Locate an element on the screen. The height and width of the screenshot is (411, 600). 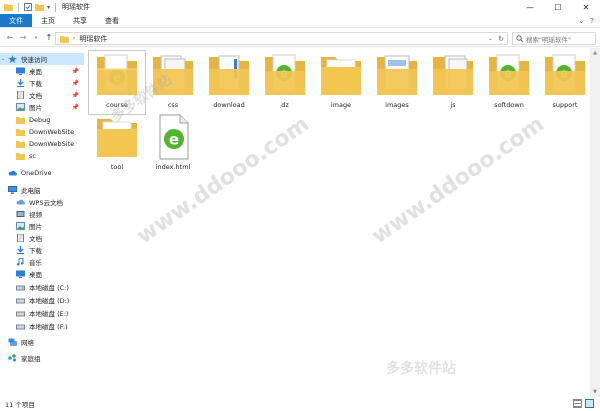
nav-label: 快速访问 is located at coordinates (34, 60).